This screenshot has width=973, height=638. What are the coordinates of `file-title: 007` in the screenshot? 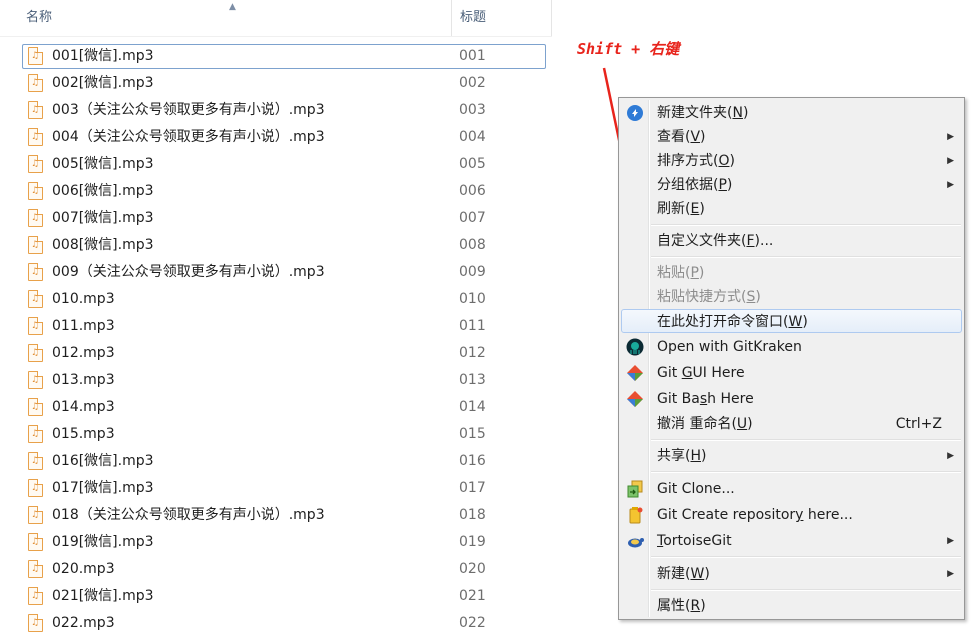 It's located at (472, 218).